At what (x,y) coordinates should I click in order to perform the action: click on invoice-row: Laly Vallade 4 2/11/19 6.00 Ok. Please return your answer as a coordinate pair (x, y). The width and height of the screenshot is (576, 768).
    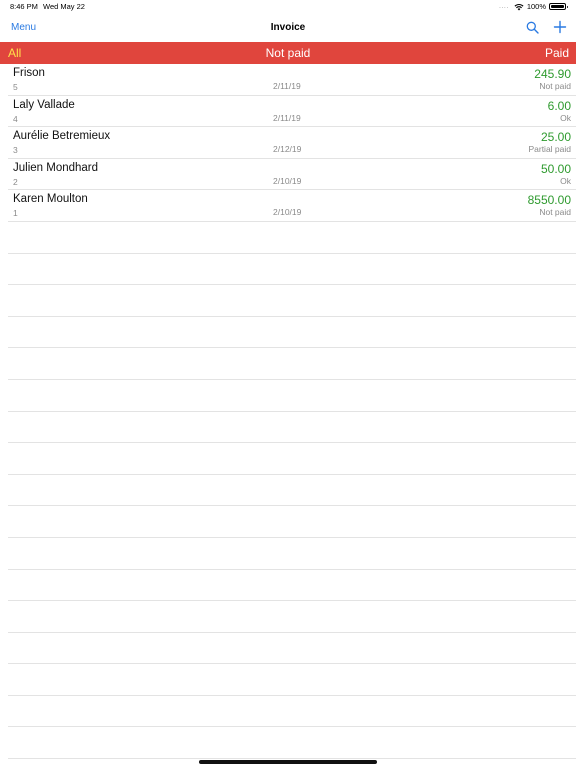
    Looking at the image, I should click on (292, 112).